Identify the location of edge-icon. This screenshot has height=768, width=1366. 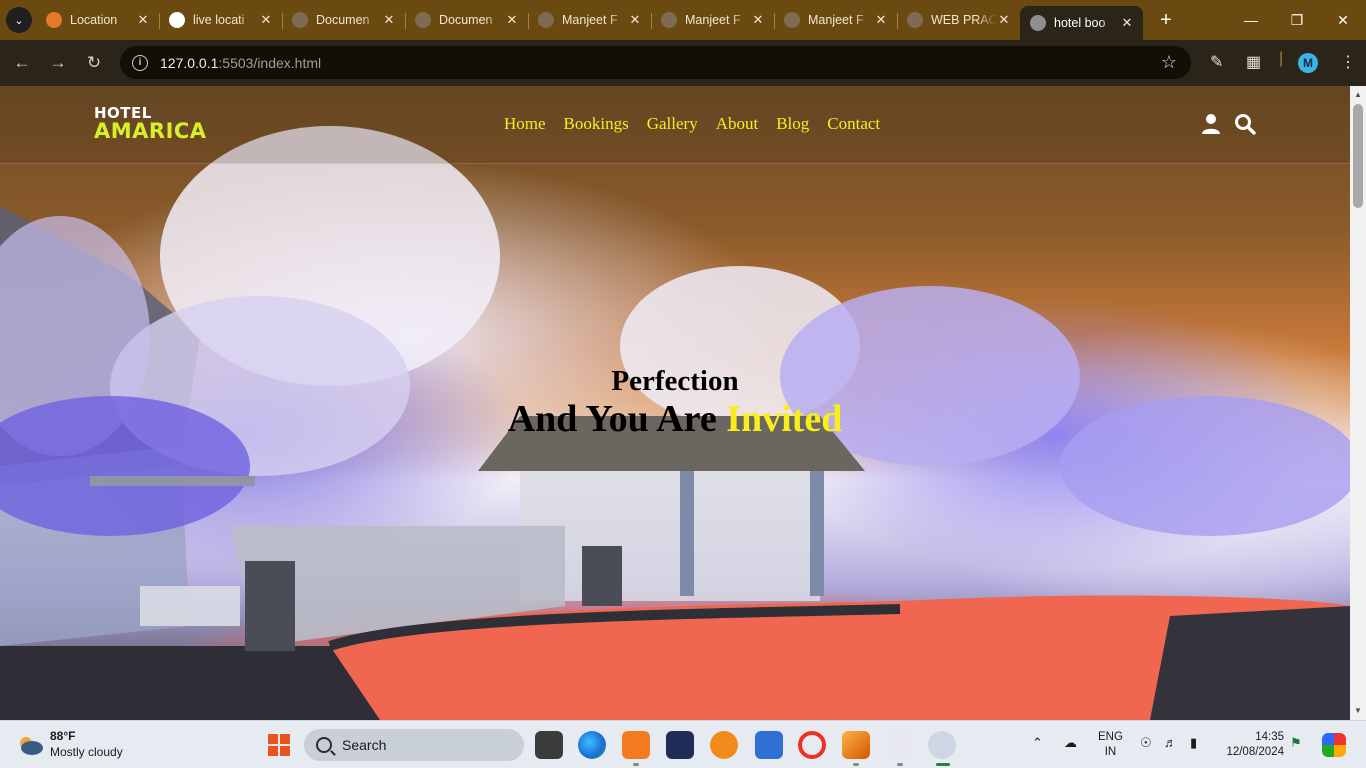
(592, 745).